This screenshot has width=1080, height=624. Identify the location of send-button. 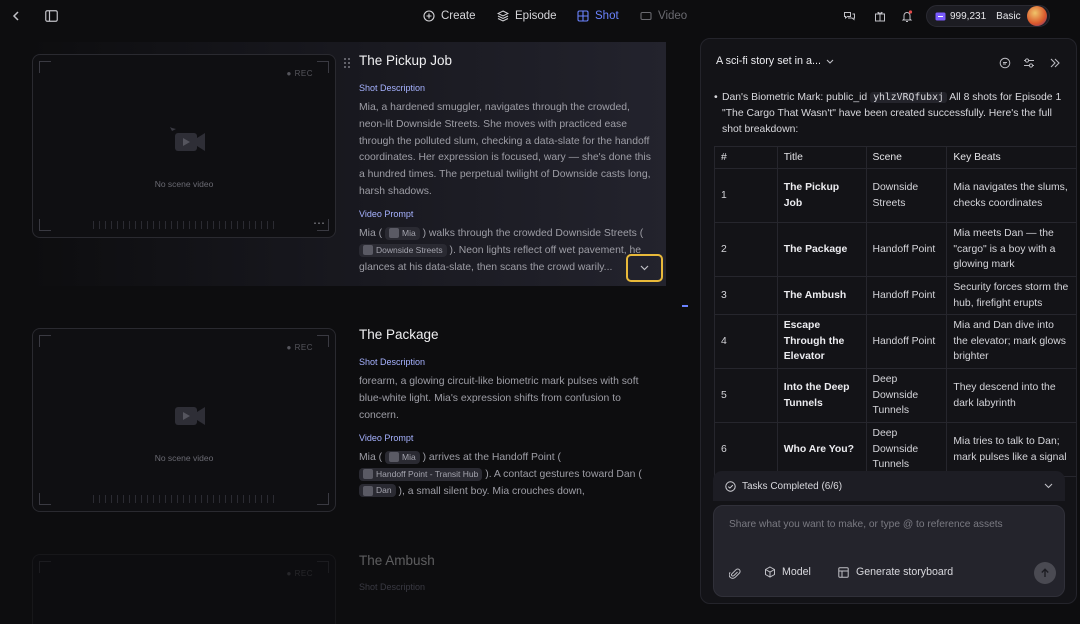
(1045, 573).